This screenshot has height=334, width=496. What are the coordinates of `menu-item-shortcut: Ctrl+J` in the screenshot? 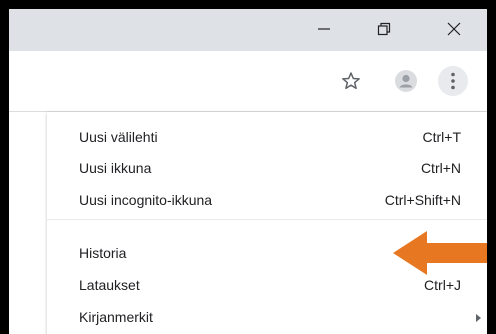 It's located at (442, 285).